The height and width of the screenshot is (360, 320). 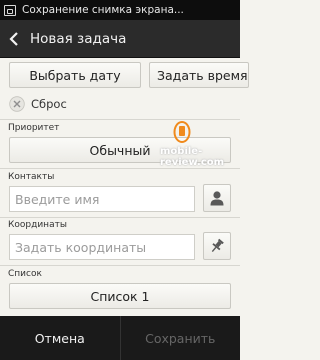 I want to click on cancel-button: Отмена, so click(x=60, y=338).